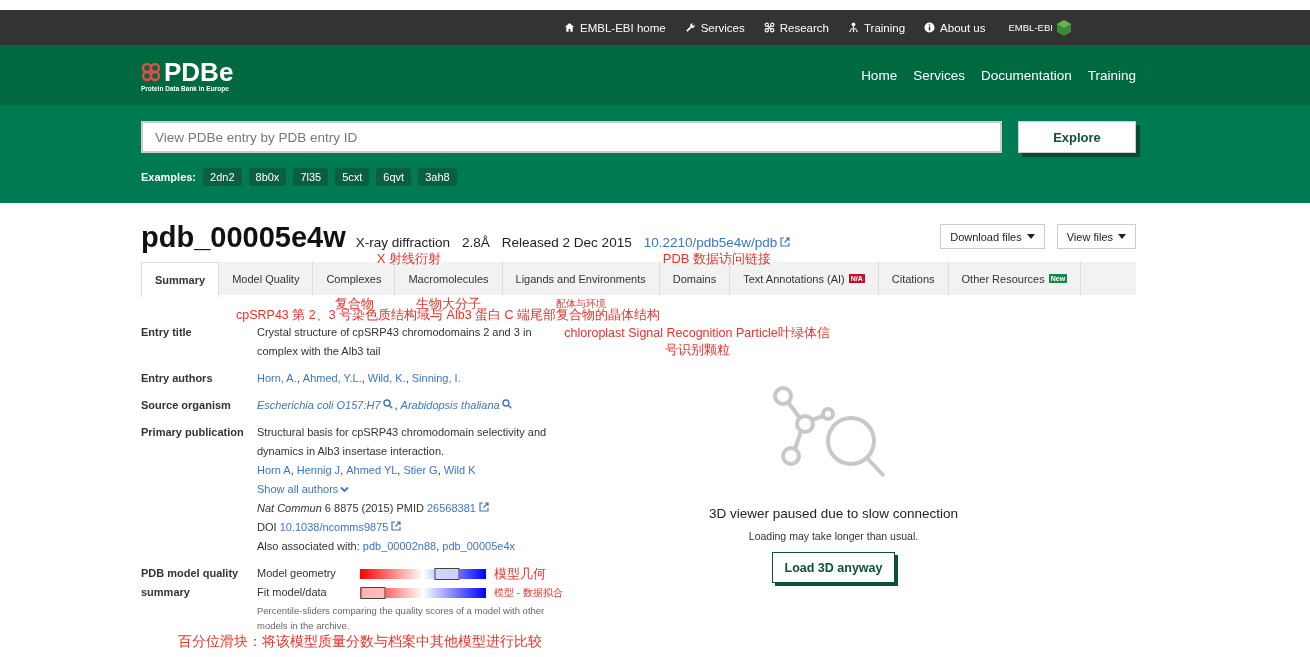  What do you see at coordinates (386, 378) in the screenshot?
I see `author-link: Wild, K.` at bounding box center [386, 378].